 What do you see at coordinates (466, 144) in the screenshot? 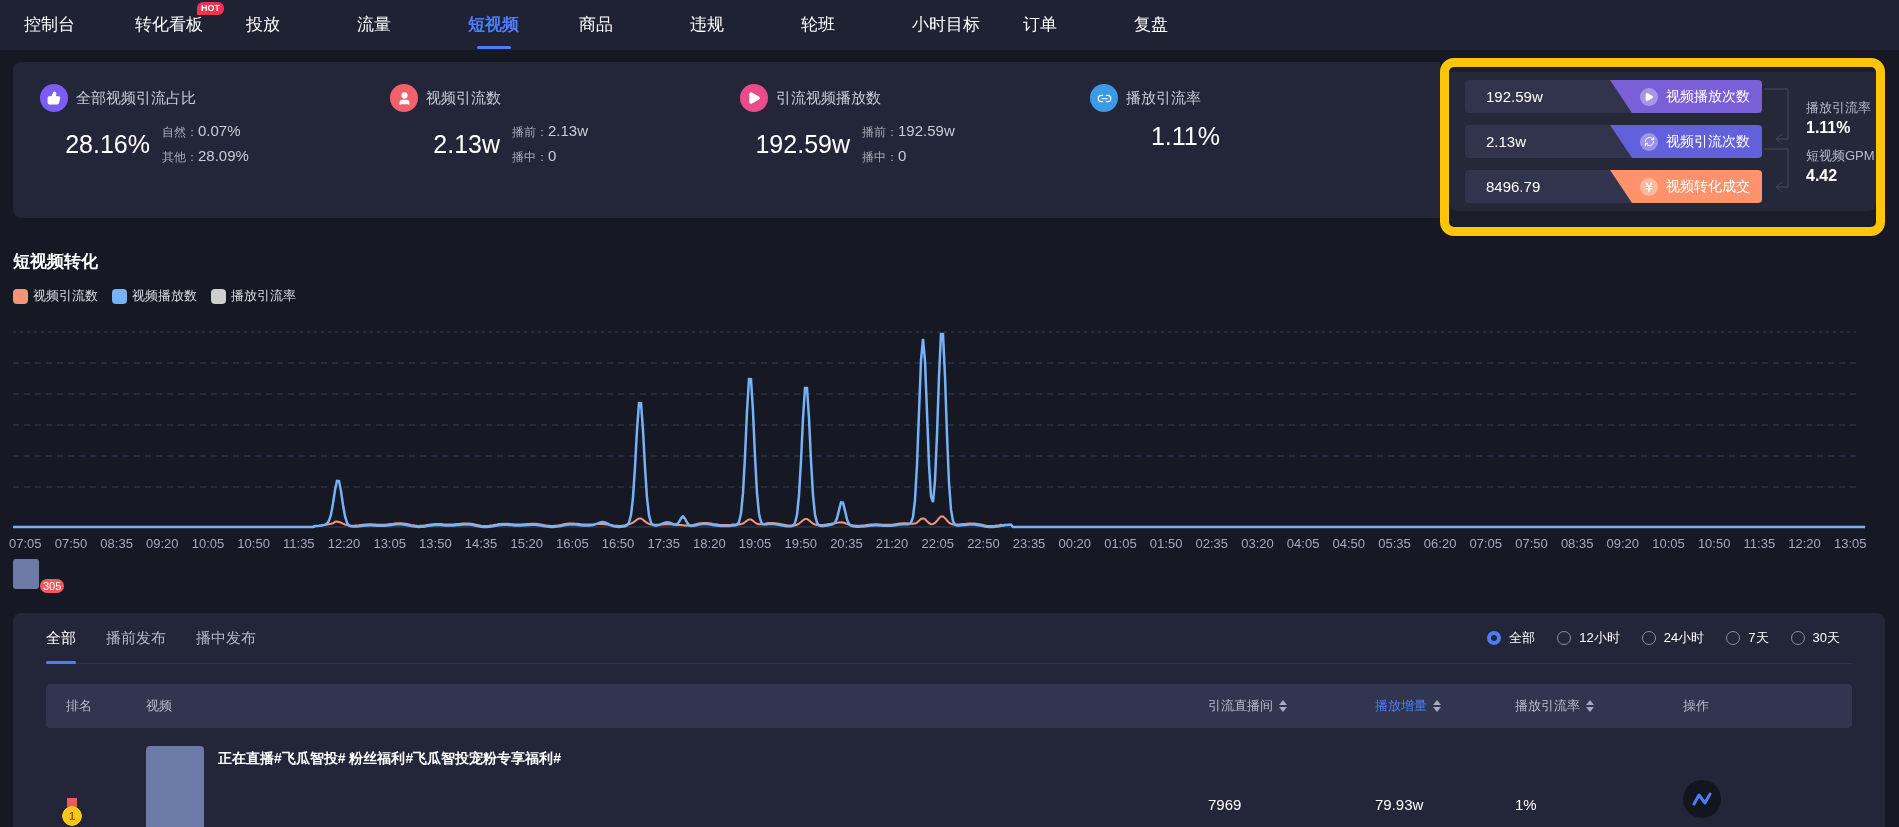
I see `metric-value: 2.13w` at bounding box center [466, 144].